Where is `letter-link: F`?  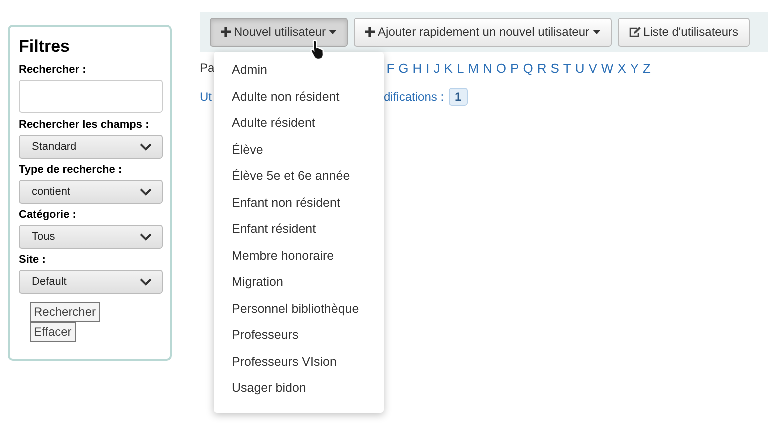 letter-link: F is located at coordinates (390, 68).